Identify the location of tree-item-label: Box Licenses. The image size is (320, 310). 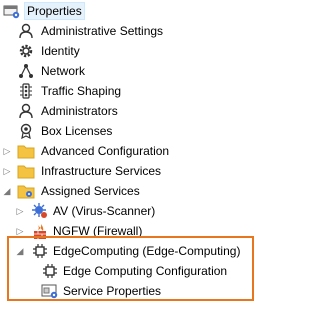
(77, 131).